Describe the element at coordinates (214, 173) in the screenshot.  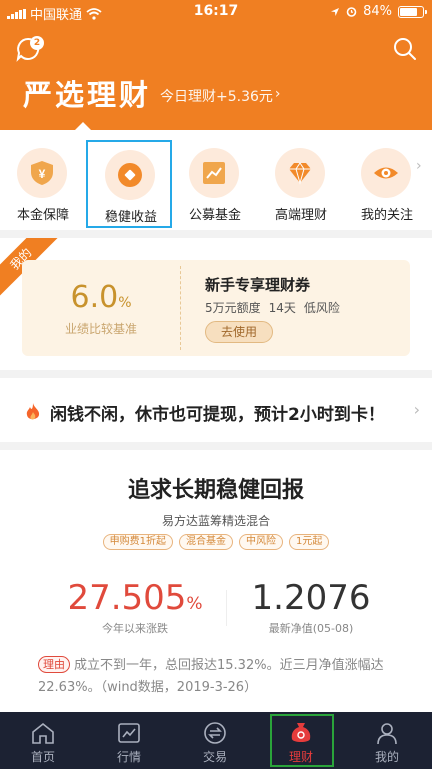
I see `chart-icon` at that location.